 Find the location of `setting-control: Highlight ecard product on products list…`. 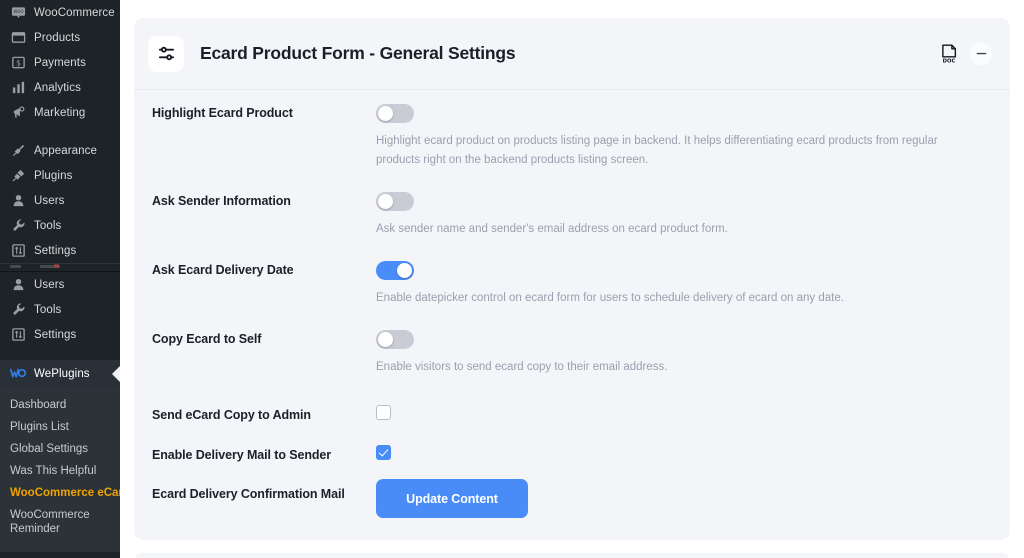

setting-control: Highlight ecard product on products list… is located at coordinates (684, 137).